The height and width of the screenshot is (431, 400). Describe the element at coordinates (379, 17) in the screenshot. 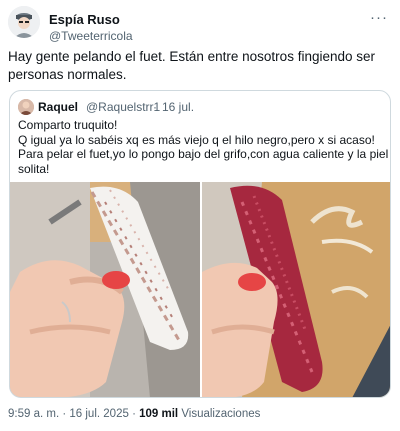

I see `ellipsis-icon: ···` at that location.